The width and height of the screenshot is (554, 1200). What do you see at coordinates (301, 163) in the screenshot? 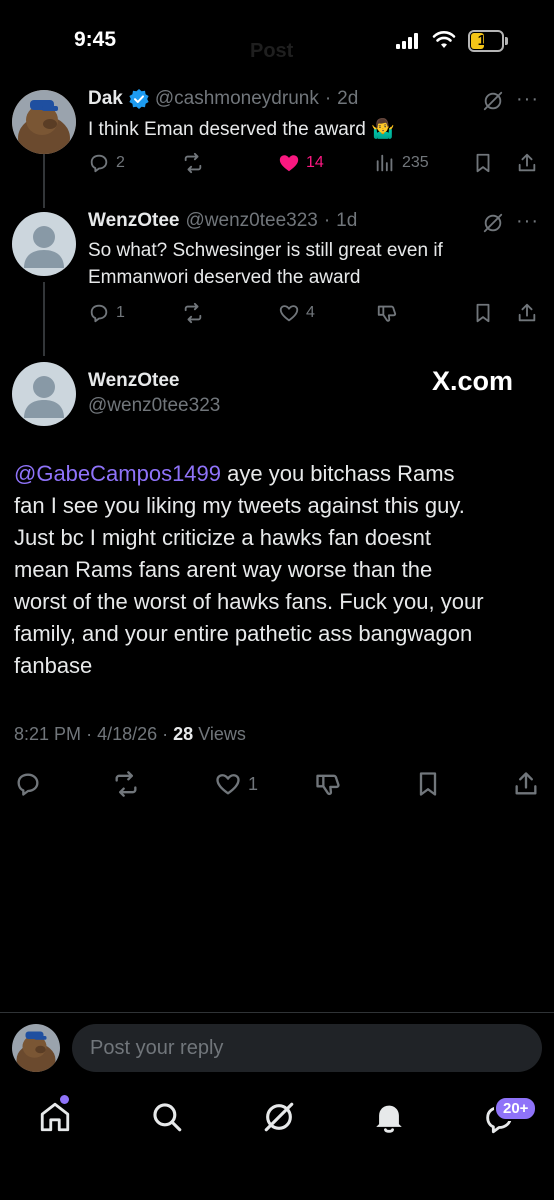
I see `like-button: 14` at bounding box center [301, 163].